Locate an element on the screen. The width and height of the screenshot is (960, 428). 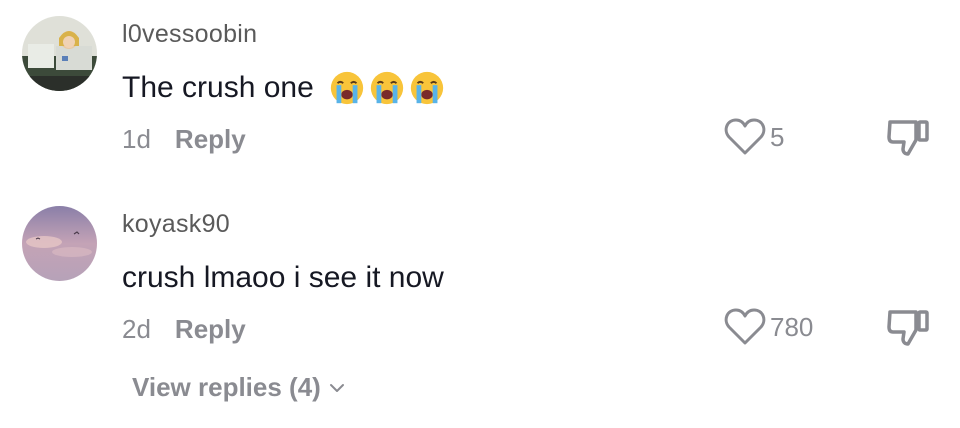
comment-text-content: The crush one is located at coordinates (218, 87).